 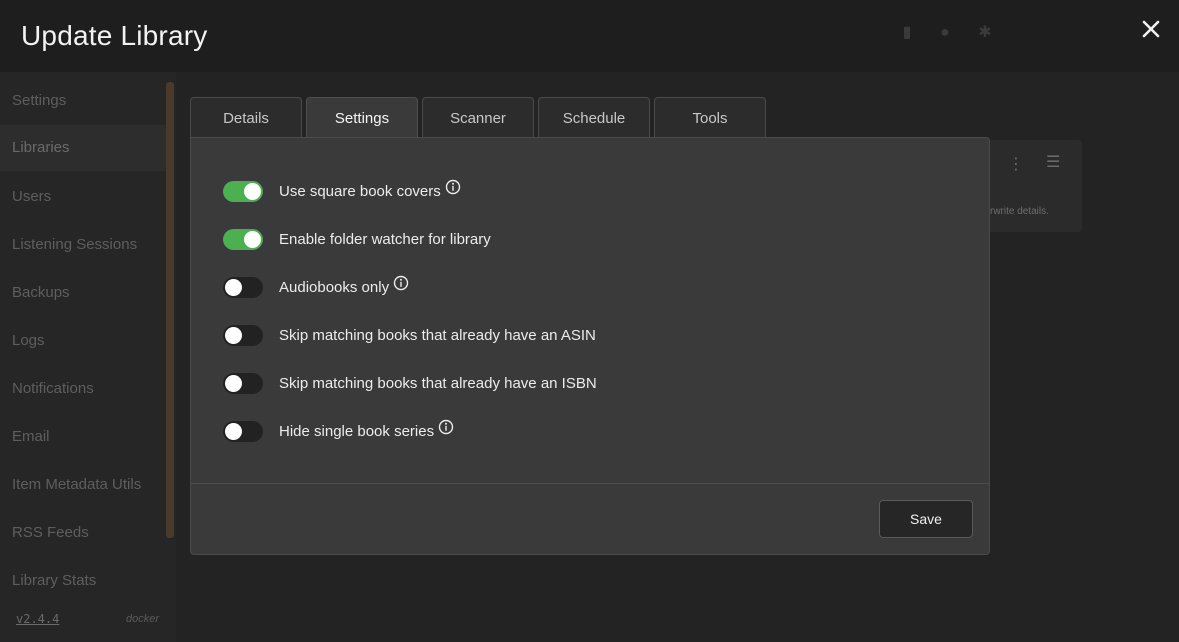 I want to click on folder-watcher-toggle, so click(x=243, y=239).